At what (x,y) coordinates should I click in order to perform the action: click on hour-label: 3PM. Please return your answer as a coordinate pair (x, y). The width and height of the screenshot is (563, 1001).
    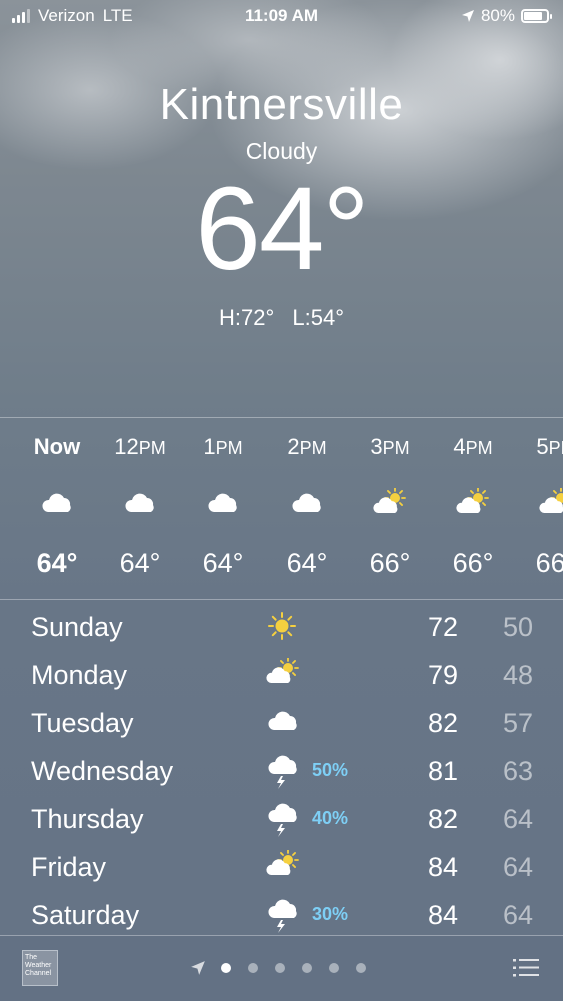
    Looking at the image, I should click on (390, 446).